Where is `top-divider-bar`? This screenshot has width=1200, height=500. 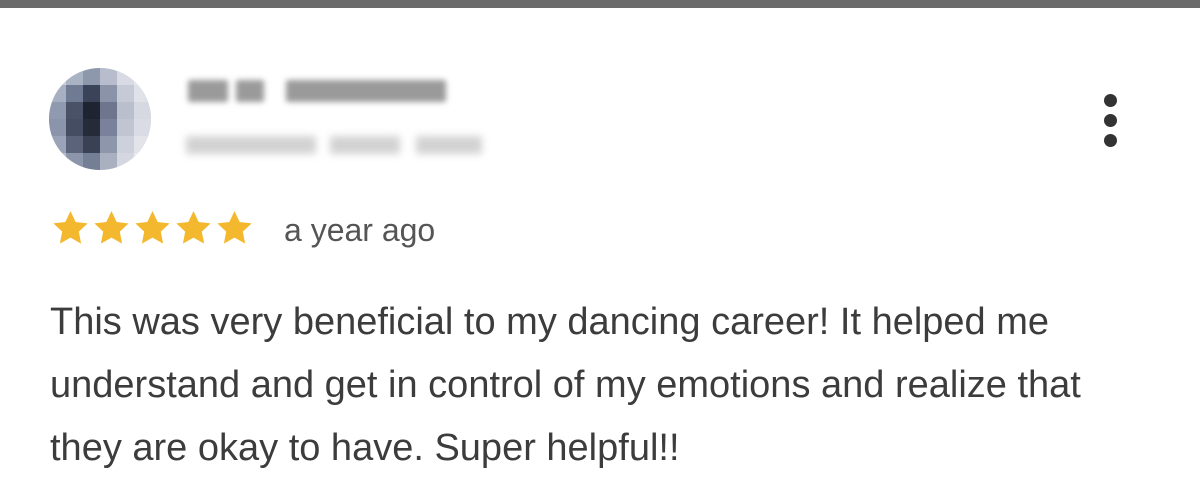 top-divider-bar is located at coordinates (600, 4).